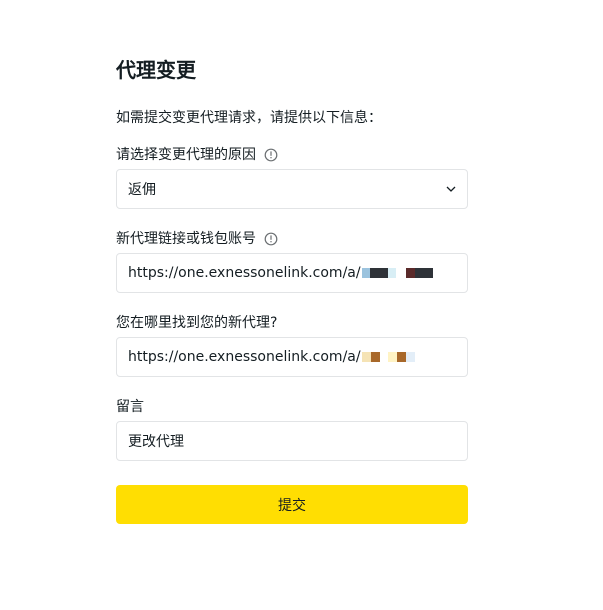 This screenshot has height=610, width=603. I want to click on comment-label-text: 留言, so click(130, 407).